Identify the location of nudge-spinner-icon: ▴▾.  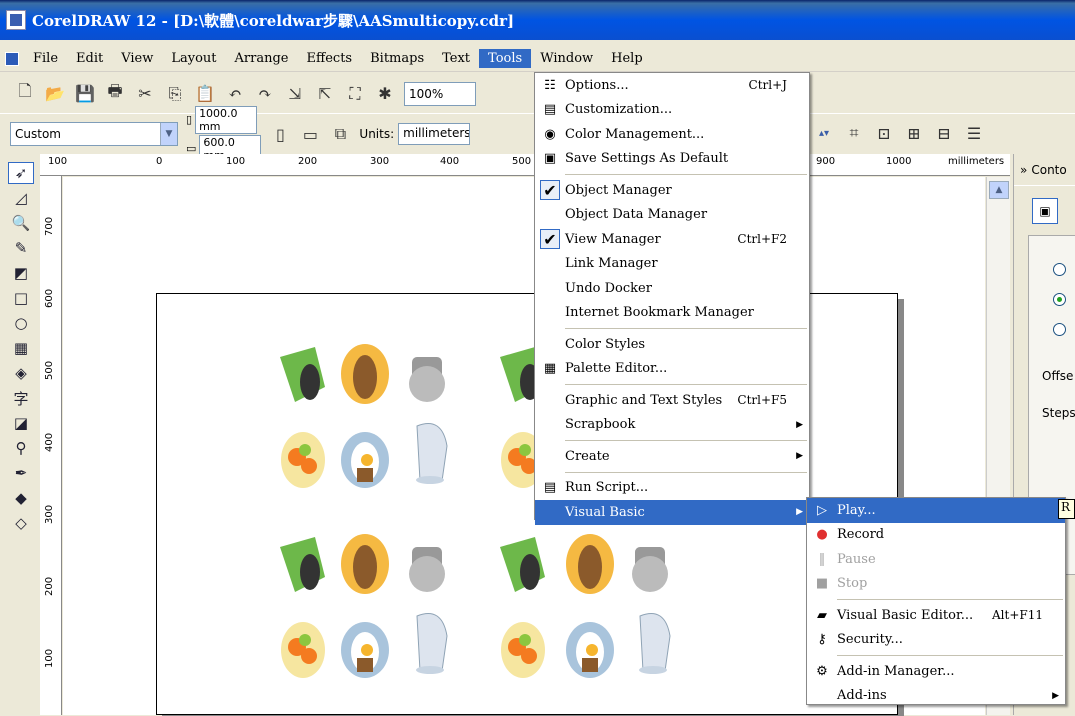
(824, 133).